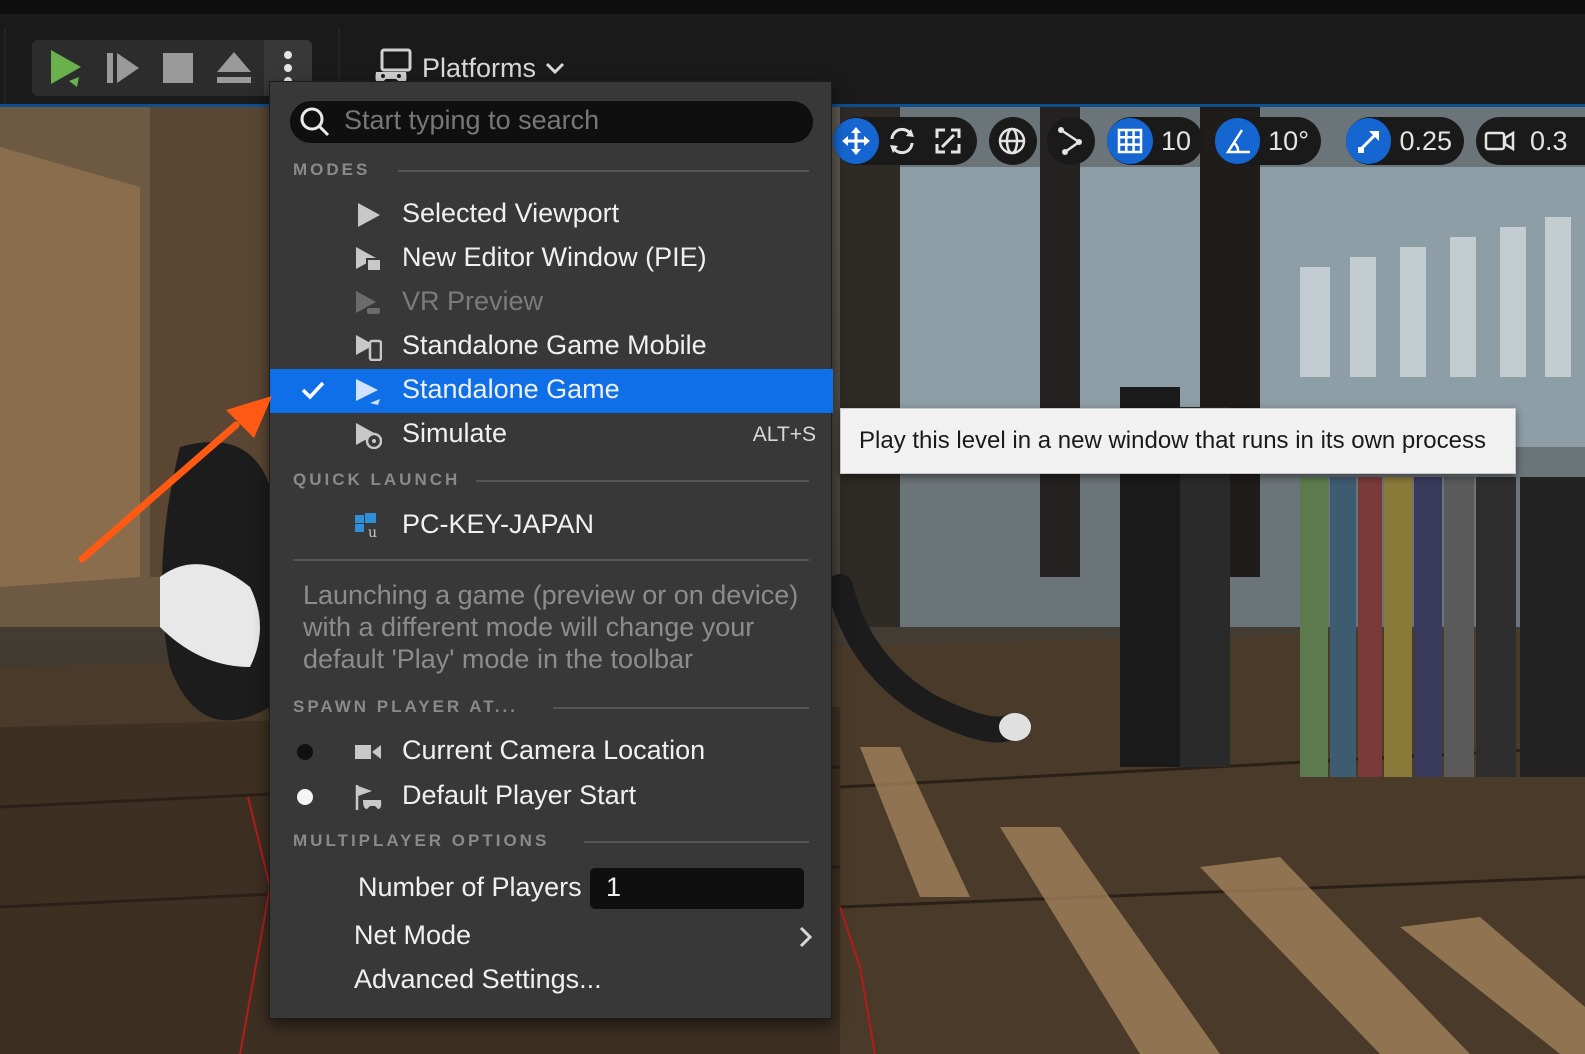  What do you see at coordinates (332, 169) in the screenshot?
I see `section-header-modes: MODES` at bounding box center [332, 169].